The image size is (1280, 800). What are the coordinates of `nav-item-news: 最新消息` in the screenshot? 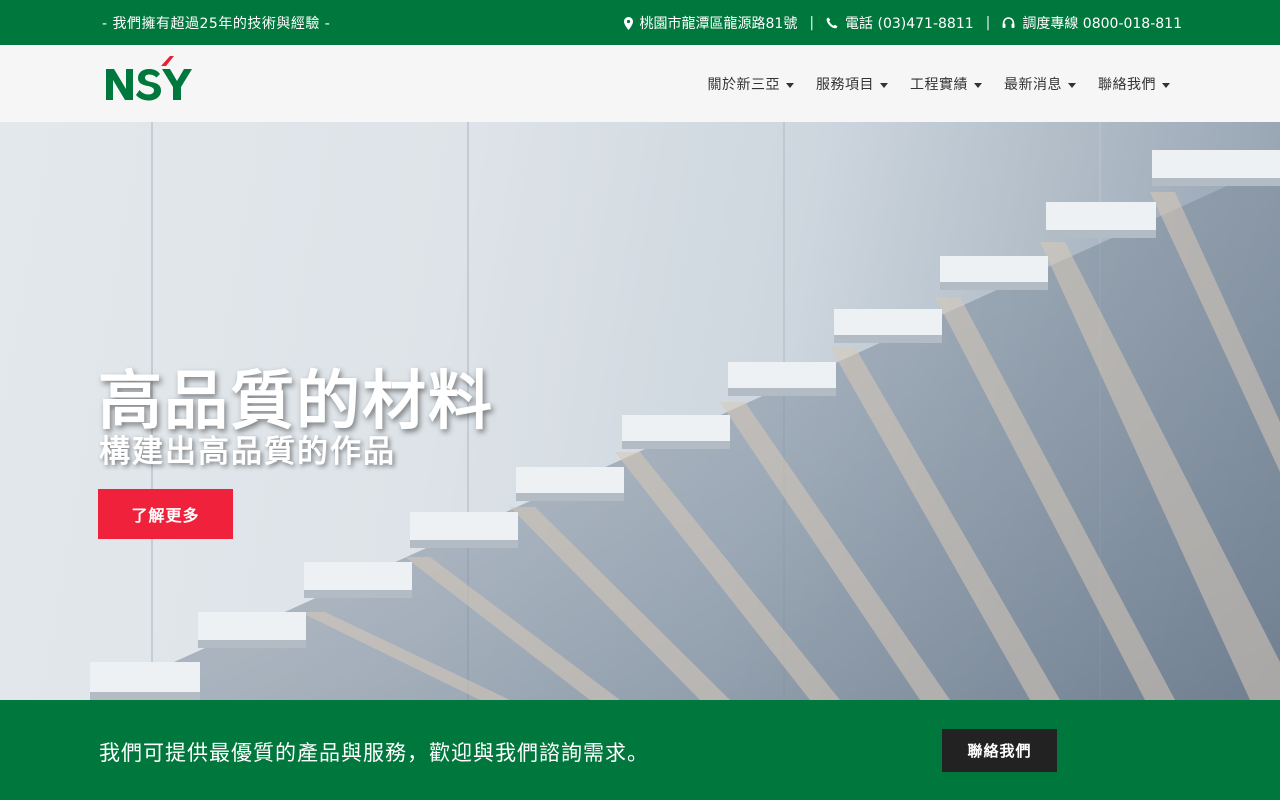 It's located at (1040, 84).